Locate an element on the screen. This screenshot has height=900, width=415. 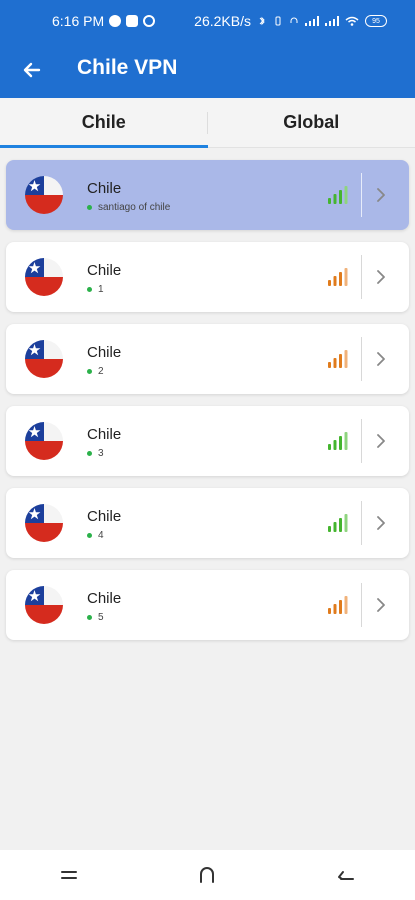
tab-divider is located at coordinates (207, 123).